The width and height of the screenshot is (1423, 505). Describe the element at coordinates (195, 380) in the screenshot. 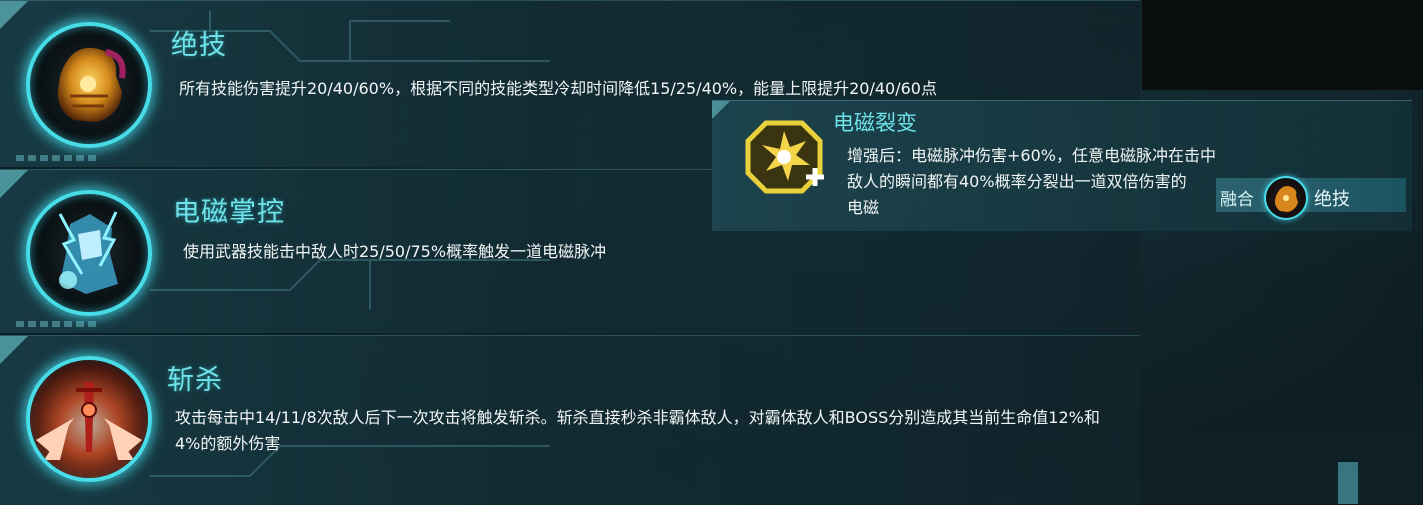

I see `skill-title: 斩杀` at that location.